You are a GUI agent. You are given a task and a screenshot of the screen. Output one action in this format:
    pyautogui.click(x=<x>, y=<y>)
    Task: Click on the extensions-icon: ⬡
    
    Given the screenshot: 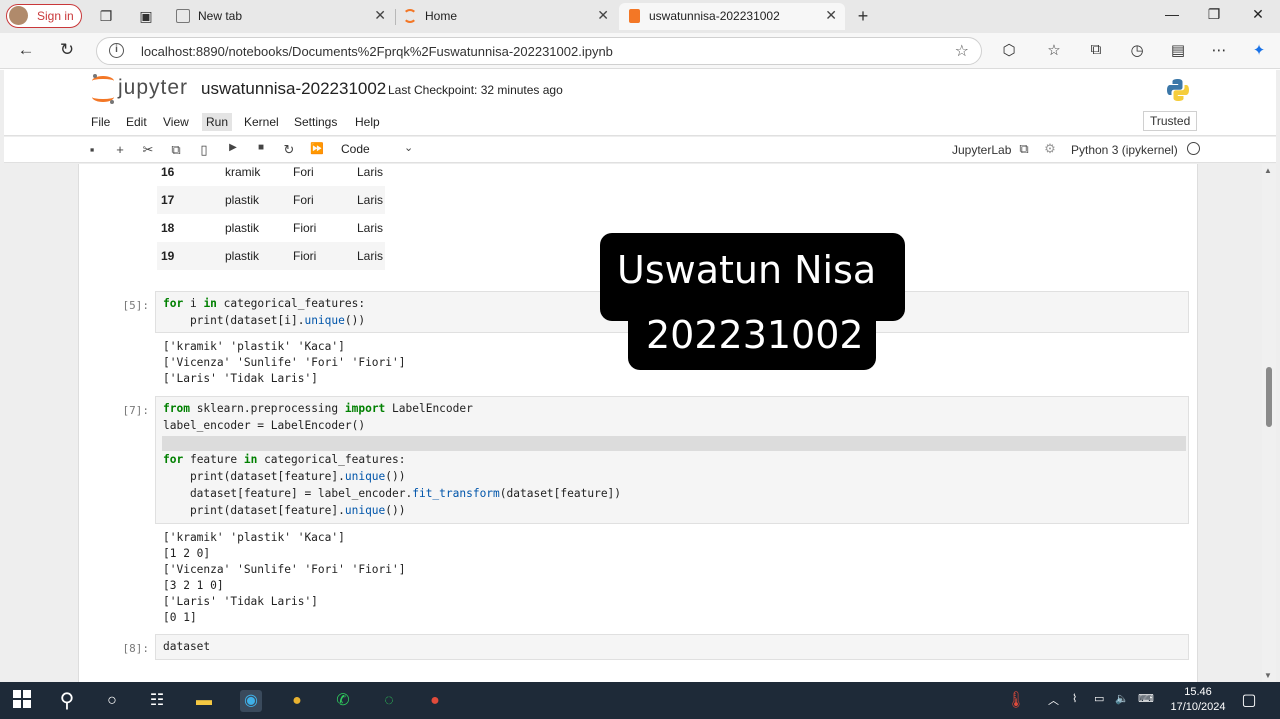 What is the action you would take?
    pyautogui.click(x=1009, y=50)
    